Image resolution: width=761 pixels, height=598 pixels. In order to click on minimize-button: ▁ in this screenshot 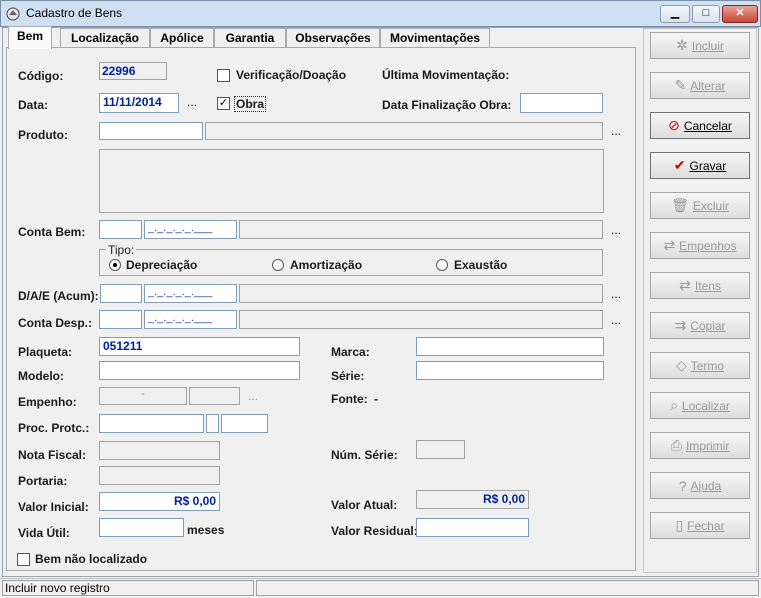, I will do `click(675, 14)`.